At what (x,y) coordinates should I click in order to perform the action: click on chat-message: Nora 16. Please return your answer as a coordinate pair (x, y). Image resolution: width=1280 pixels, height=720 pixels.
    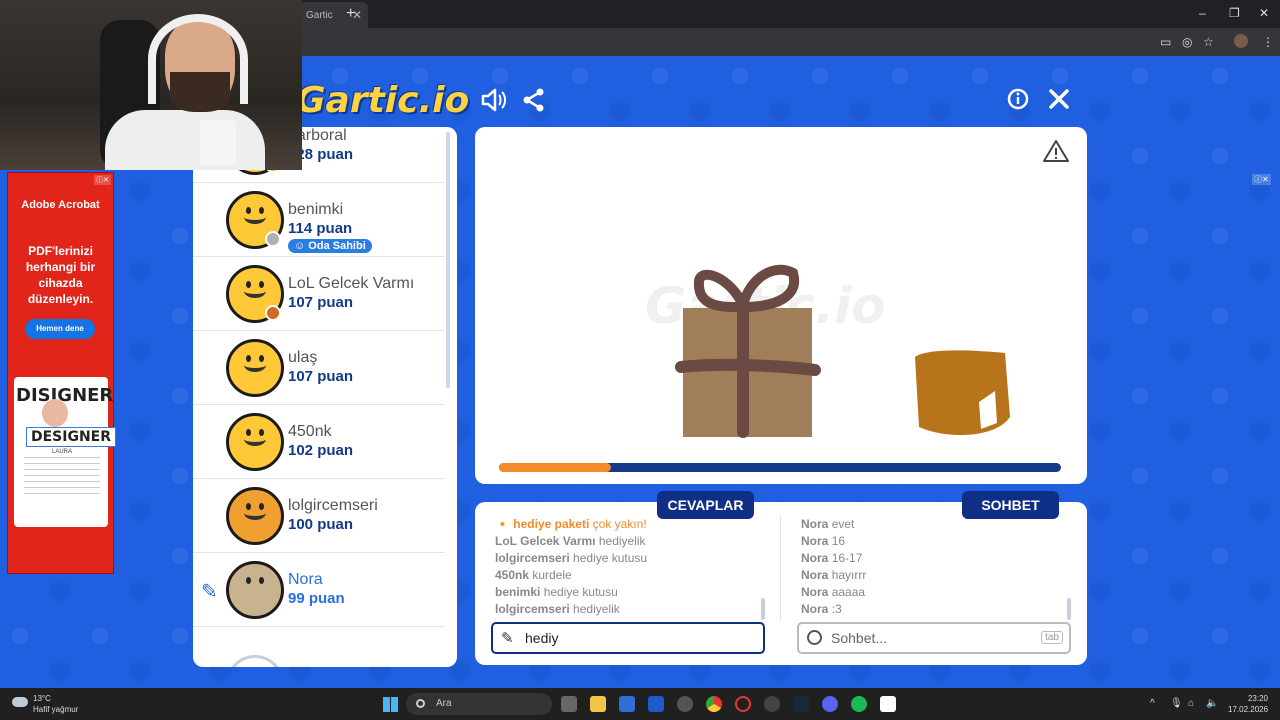
    Looking at the image, I should click on (823, 541).